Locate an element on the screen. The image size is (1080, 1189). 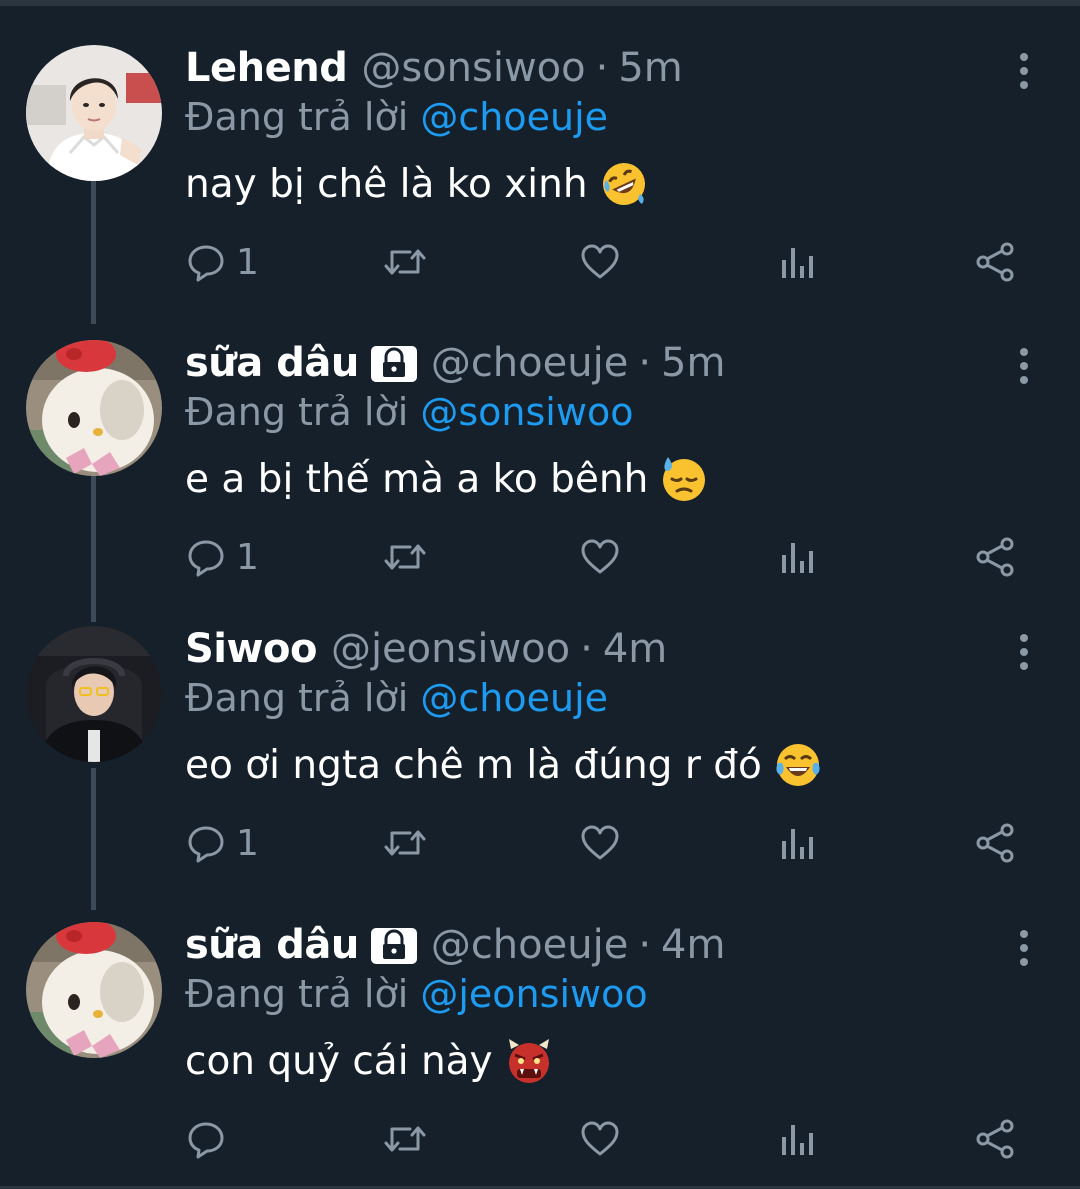
tweet-text: eo ơi ngta chê m là đúng r đó is located at coordinates (503, 765).